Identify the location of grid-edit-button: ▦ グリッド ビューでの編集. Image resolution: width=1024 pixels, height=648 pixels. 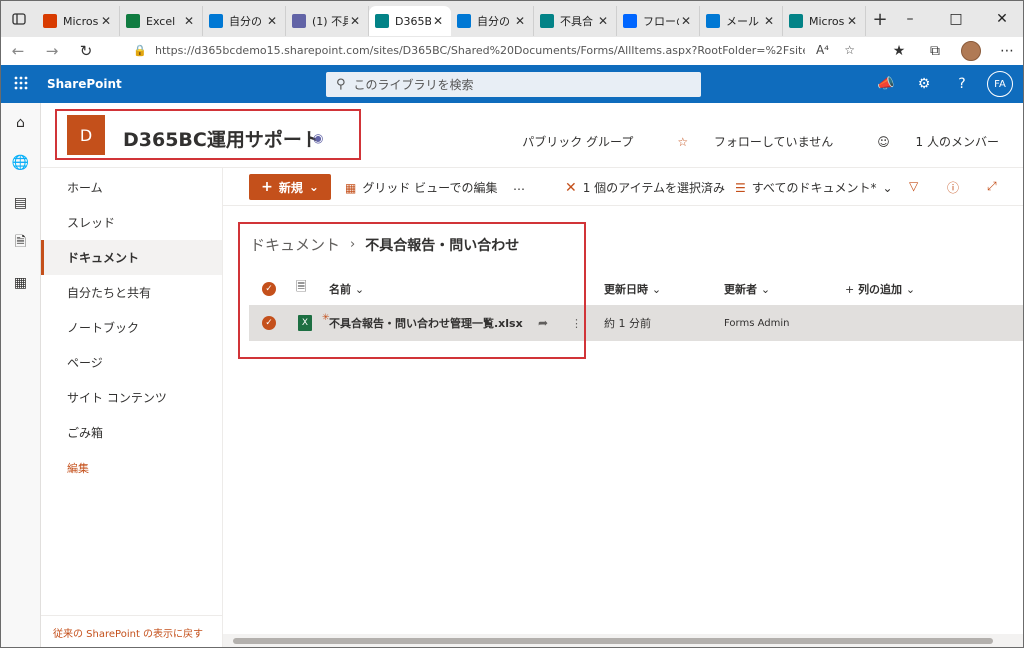
(421, 187).